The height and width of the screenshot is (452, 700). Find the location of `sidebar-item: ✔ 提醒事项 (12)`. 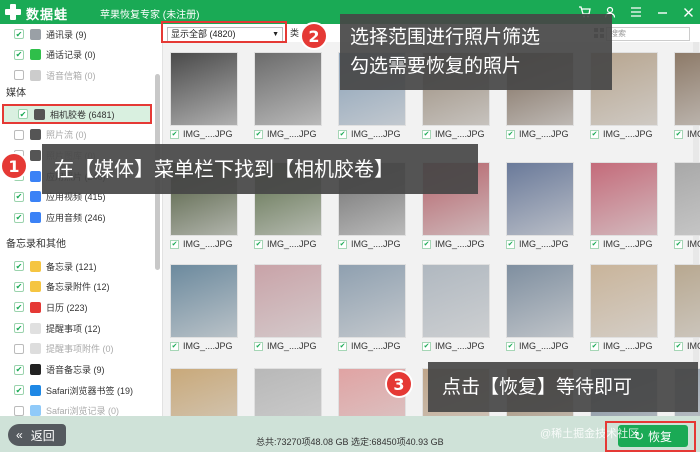

sidebar-item: ✔ 提醒事项 (12) is located at coordinates (77, 328).